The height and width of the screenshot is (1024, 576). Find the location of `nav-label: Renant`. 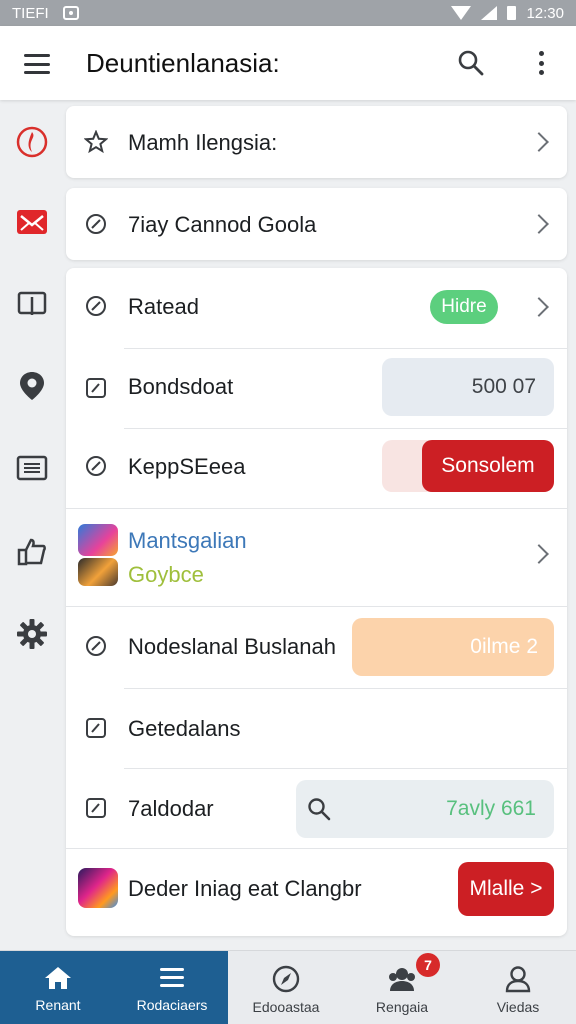

nav-label: Renant is located at coordinates (58, 1005).